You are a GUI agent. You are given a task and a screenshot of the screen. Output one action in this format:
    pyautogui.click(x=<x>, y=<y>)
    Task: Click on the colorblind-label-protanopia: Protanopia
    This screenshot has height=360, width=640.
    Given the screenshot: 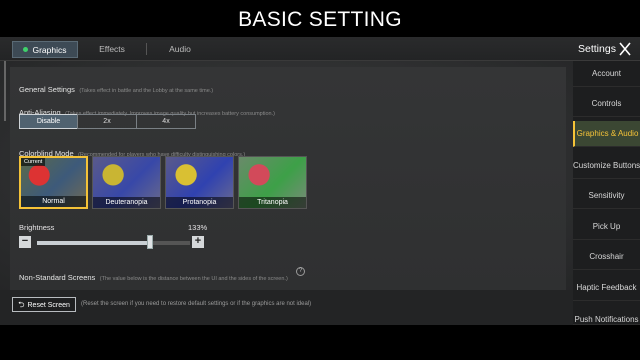 What is the action you would take?
    pyautogui.click(x=199, y=202)
    